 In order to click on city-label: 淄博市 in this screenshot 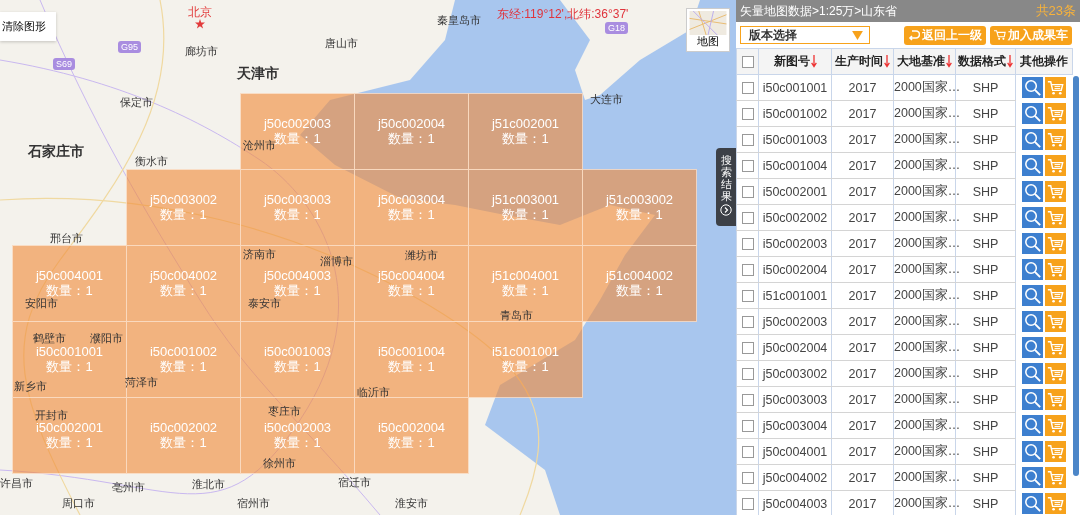, I will do `click(336, 261)`.